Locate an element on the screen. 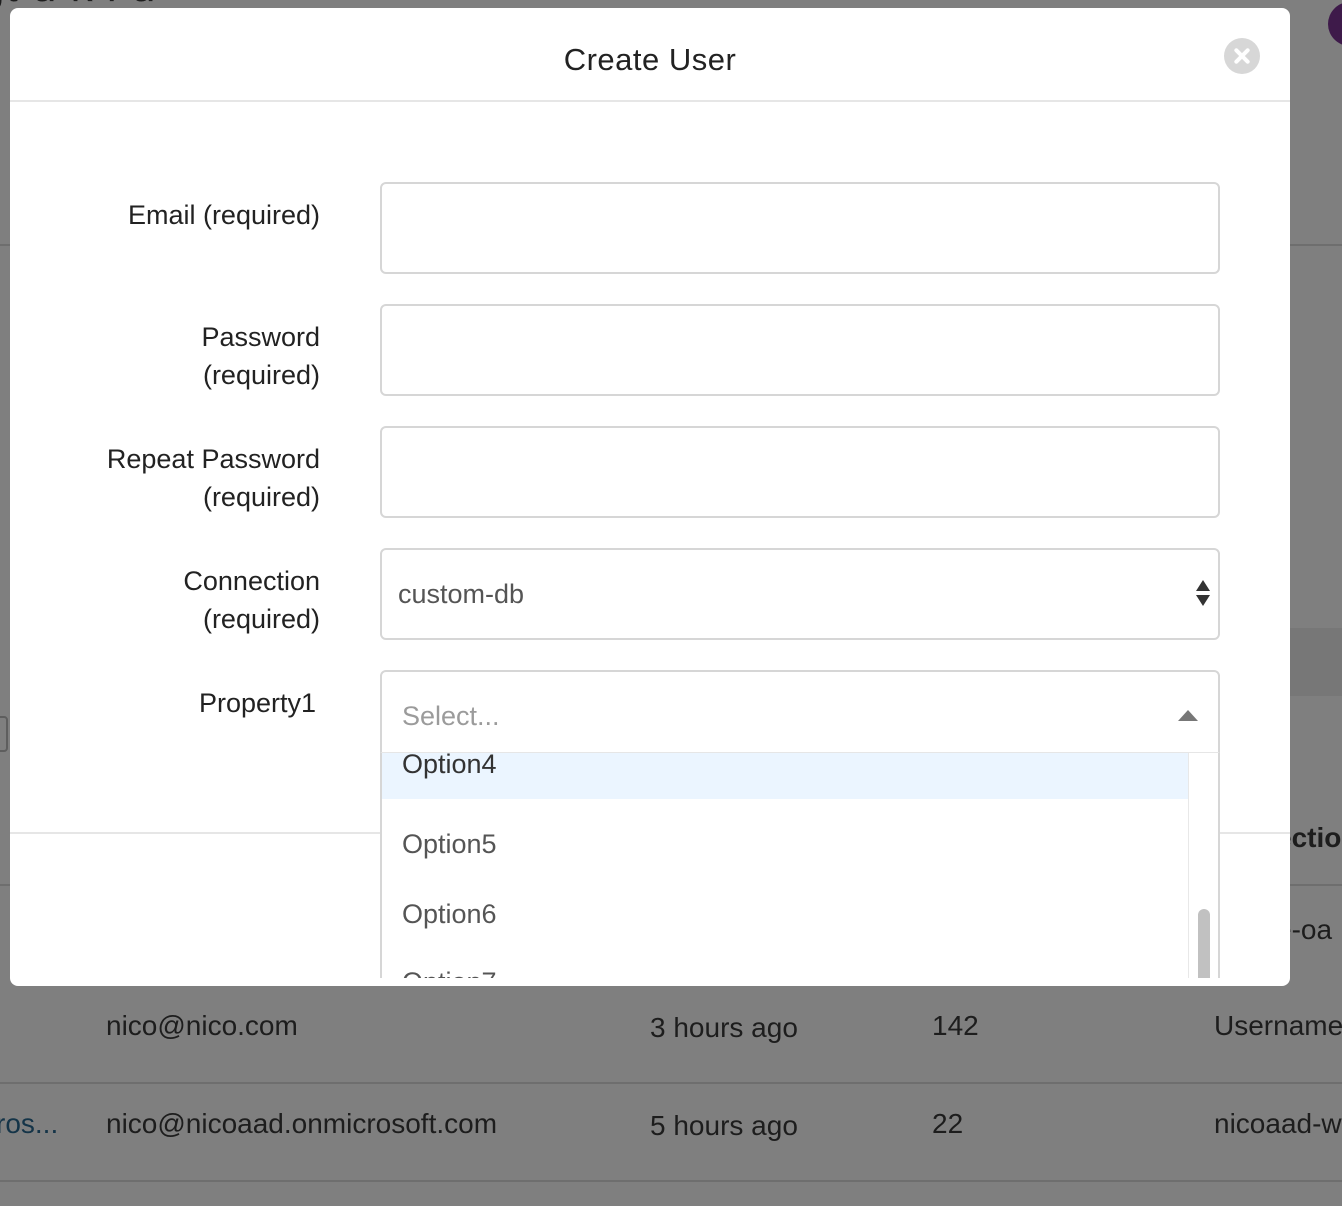 This screenshot has width=1342, height=1206. property1-dropdown-menu: Option4 Option5 Option6 Option7 is located at coordinates (800, 865).